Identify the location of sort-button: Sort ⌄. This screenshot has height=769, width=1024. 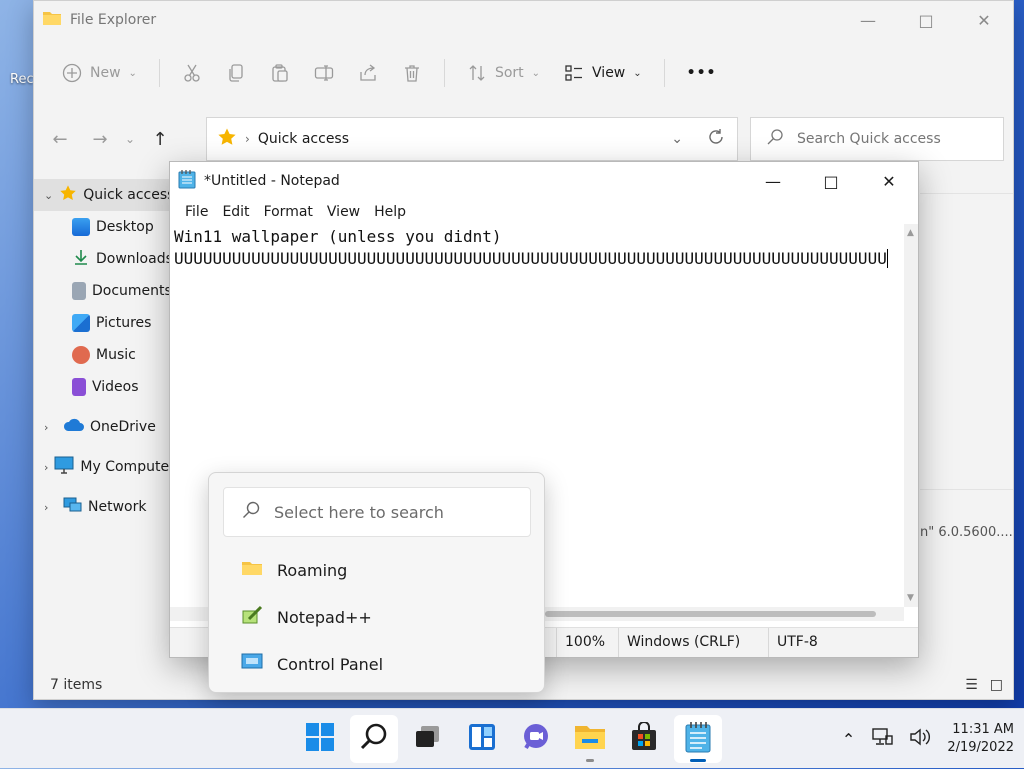
(503, 73).